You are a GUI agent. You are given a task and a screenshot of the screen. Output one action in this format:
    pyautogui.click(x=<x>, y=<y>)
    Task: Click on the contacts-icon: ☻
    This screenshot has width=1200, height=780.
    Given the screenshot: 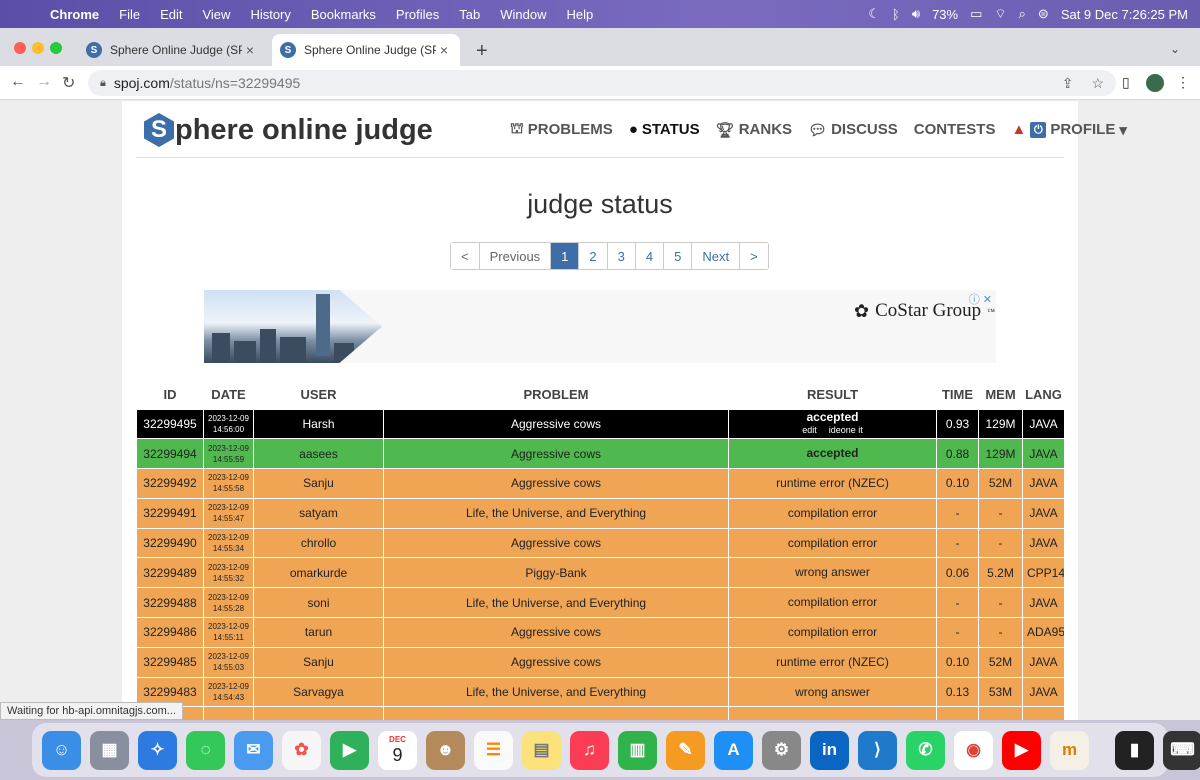 What is the action you would take?
    pyautogui.click(x=445, y=750)
    